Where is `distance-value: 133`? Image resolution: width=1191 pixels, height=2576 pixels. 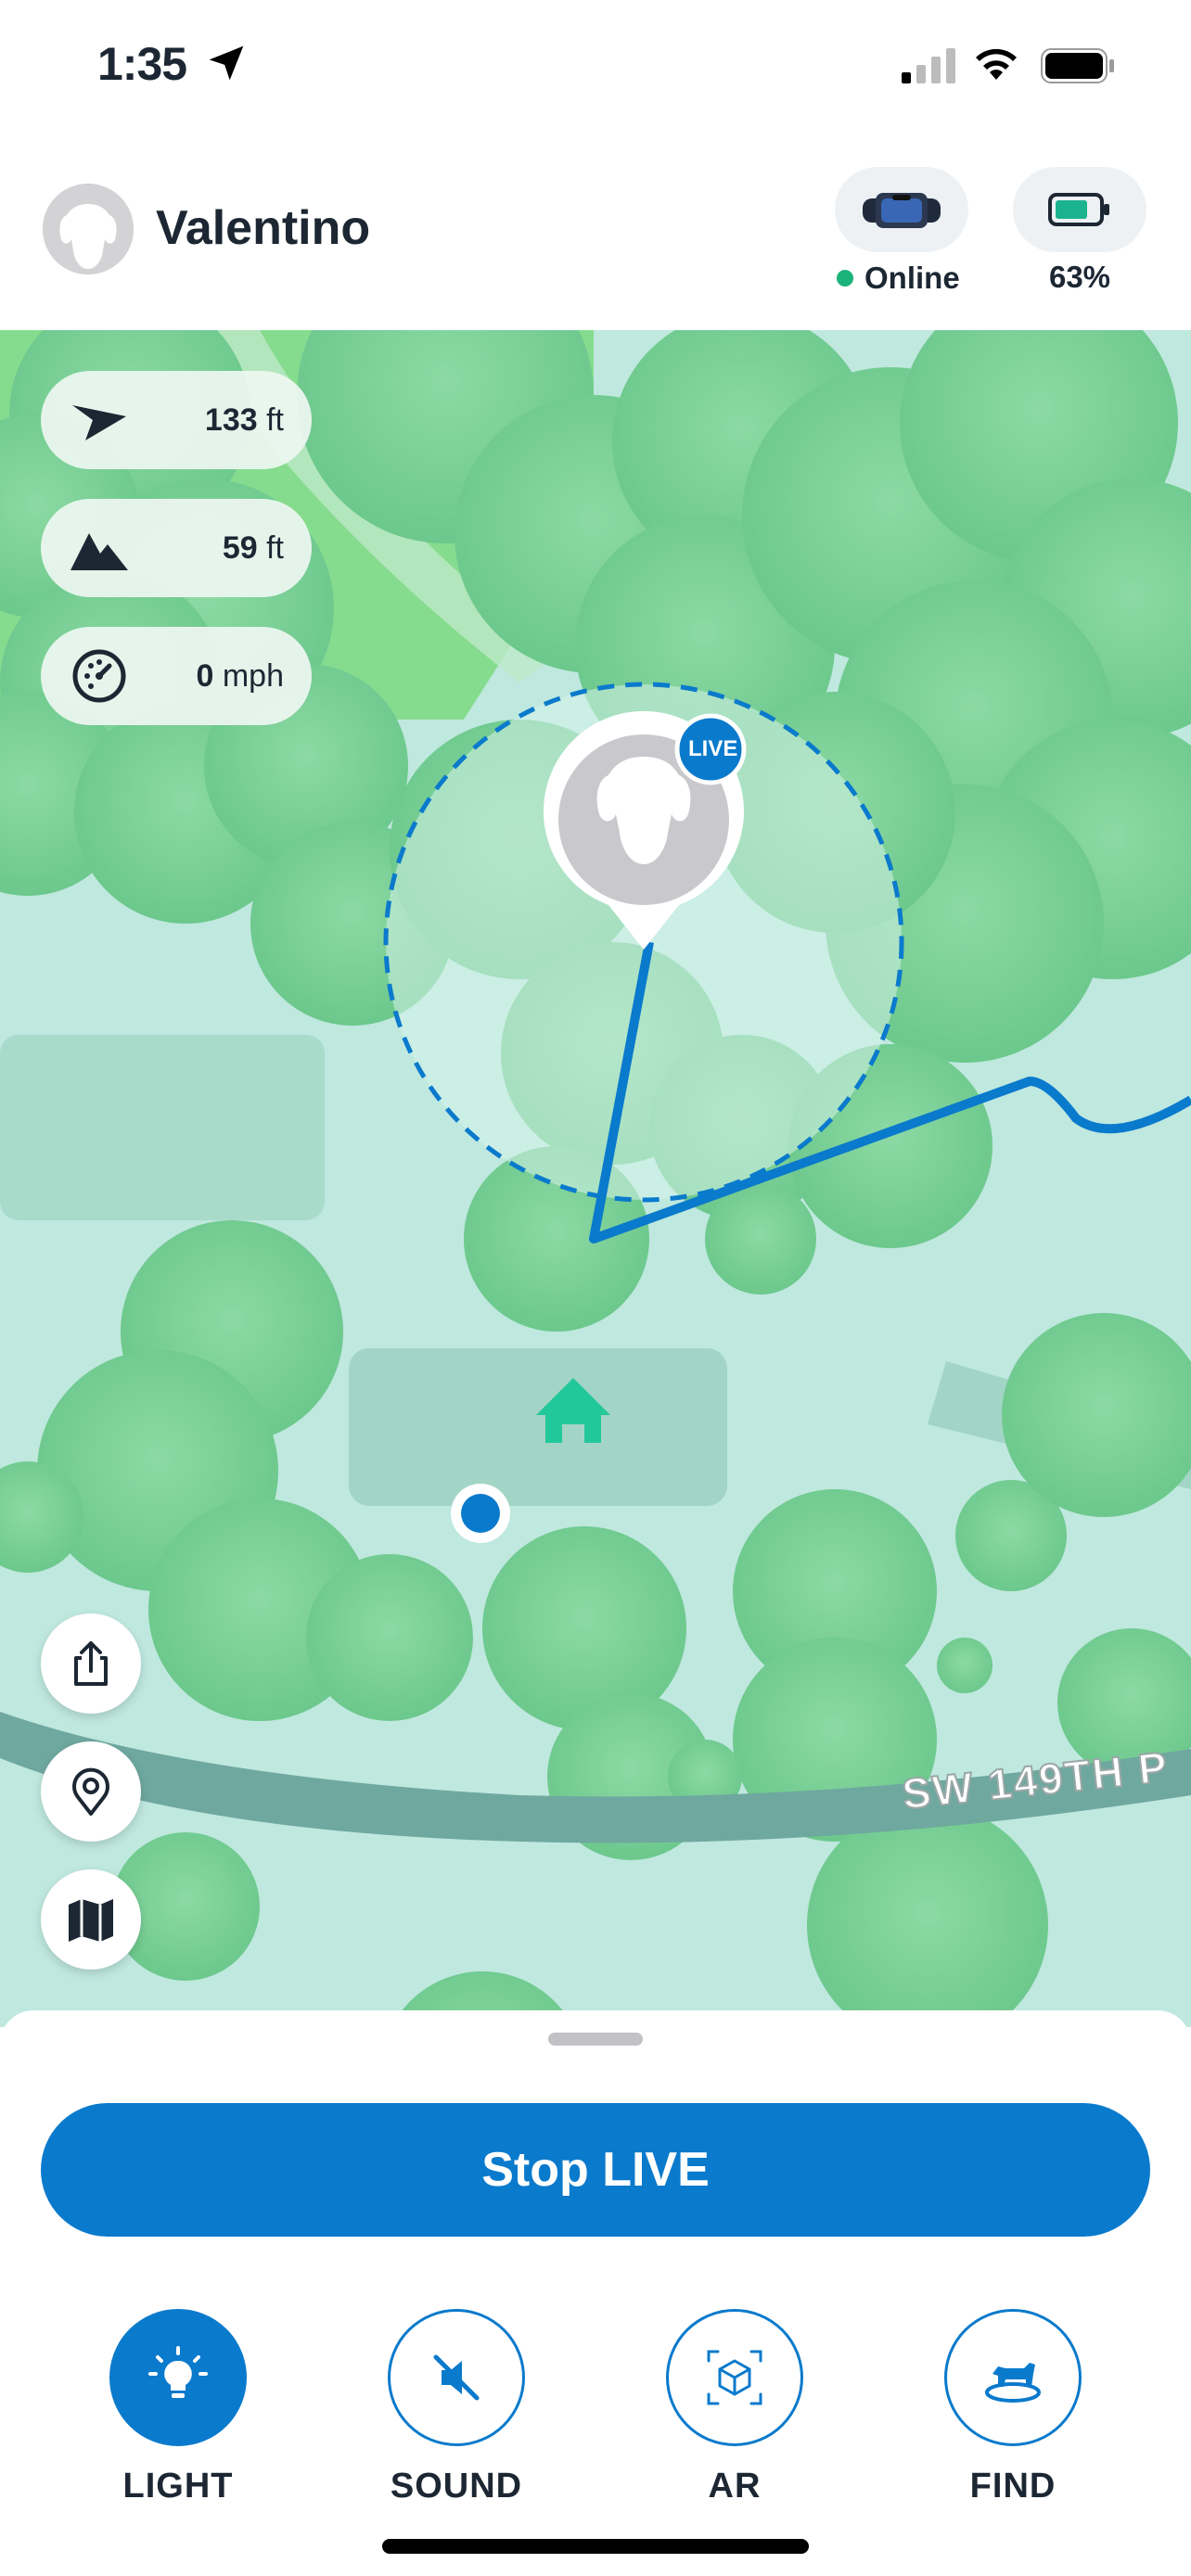 distance-value: 133 is located at coordinates (231, 420).